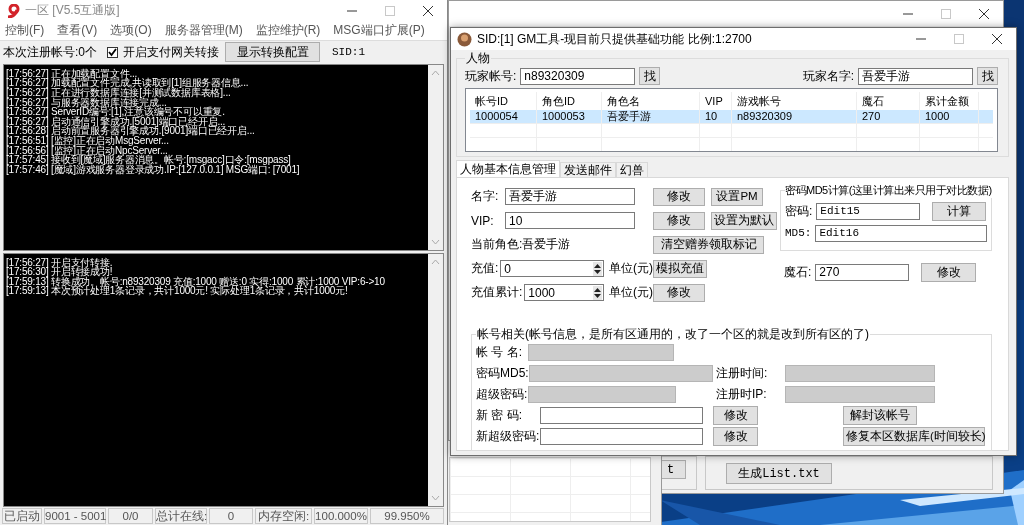  What do you see at coordinates (651, 116) in the screenshot?
I see `table-cell: 吾爱手游` at bounding box center [651, 116].